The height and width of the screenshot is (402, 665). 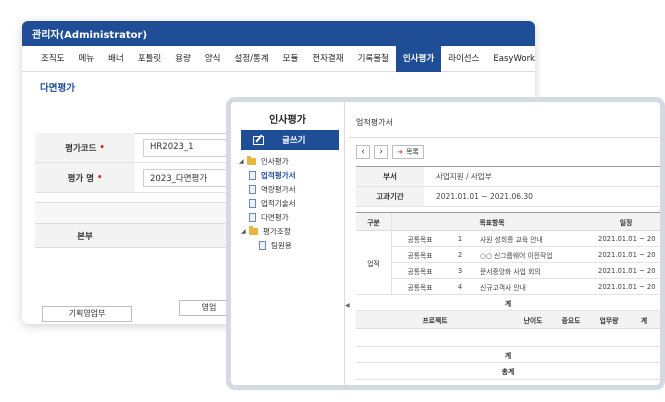 I want to click on tree-node-competency: 역량평가서, so click(x=267, y=189).